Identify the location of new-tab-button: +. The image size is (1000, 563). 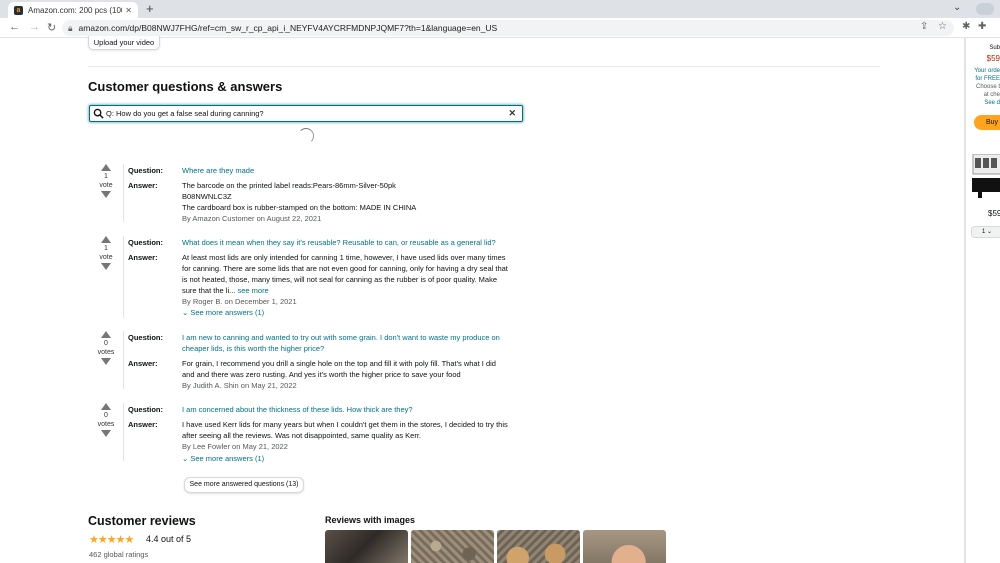
(150, 8).